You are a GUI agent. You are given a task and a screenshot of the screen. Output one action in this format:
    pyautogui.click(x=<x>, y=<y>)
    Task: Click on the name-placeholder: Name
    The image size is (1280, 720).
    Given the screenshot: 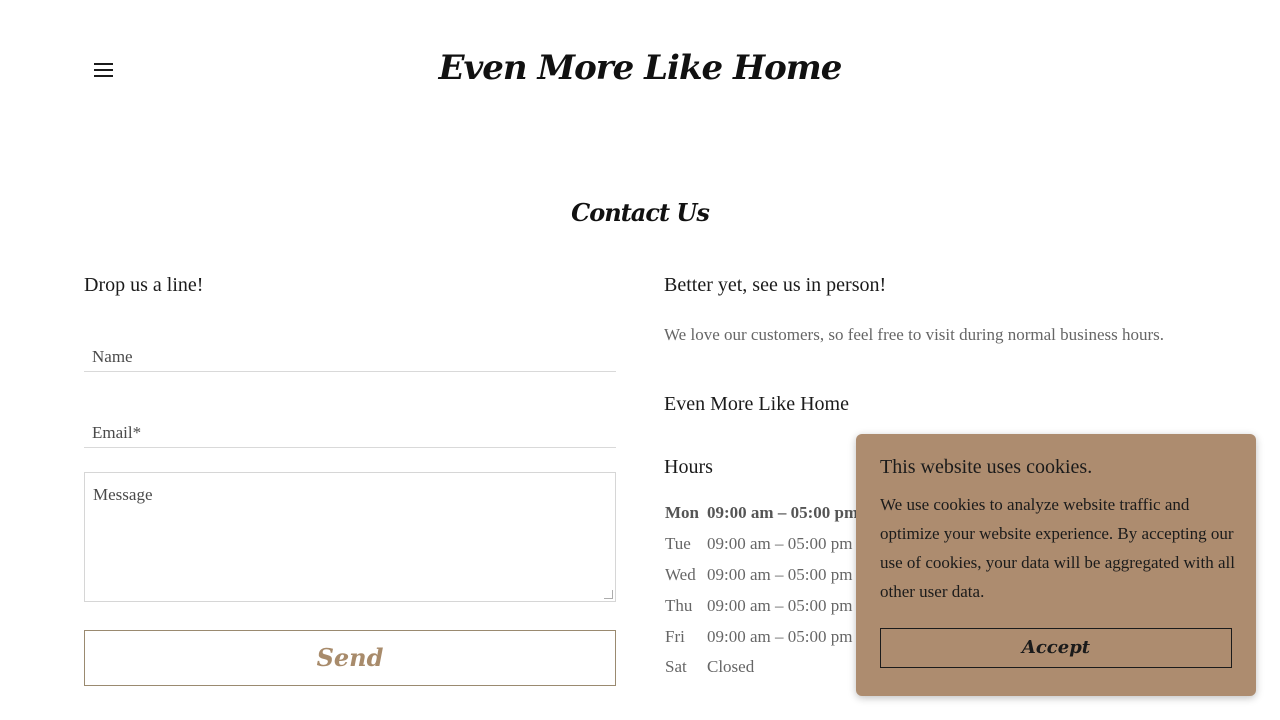 What is the action you would take?
    pyautogui.click(x=112, y=356)
    